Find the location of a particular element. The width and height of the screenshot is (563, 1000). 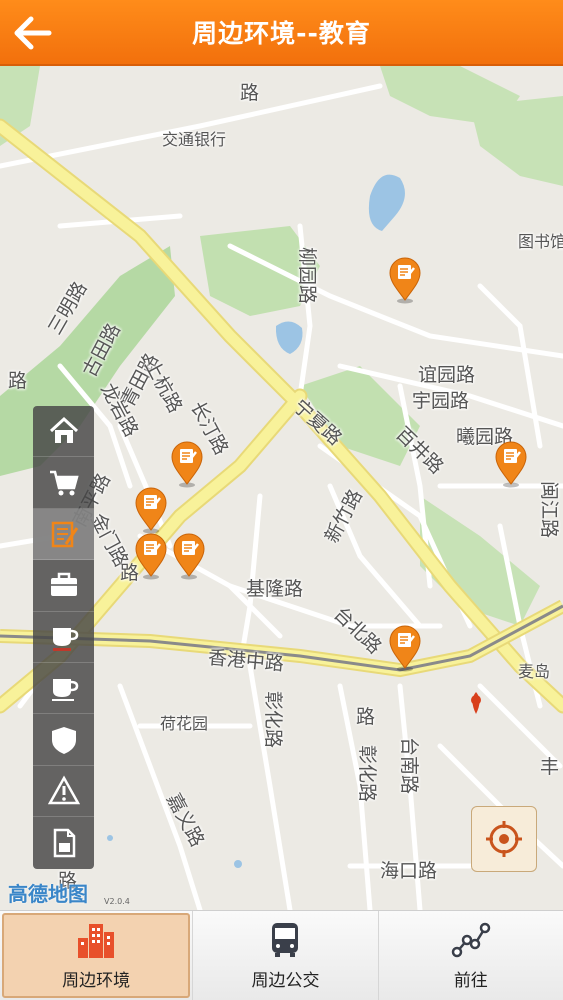

page-title: 周边环境--教育 is located at coordinates (281, 33).